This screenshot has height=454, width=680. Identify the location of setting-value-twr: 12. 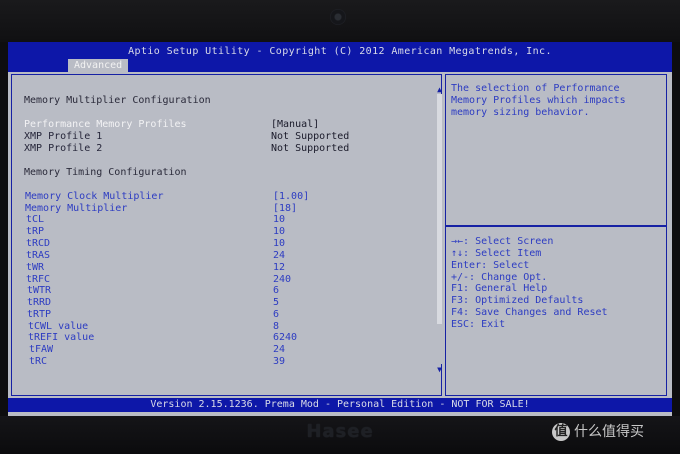
(279, 268).